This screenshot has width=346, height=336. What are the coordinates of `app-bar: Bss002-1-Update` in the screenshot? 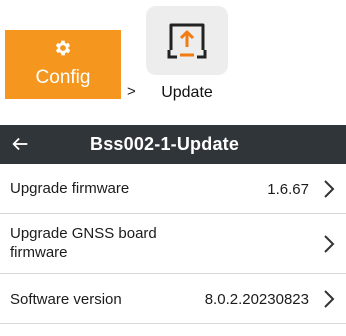 It's located at (173, 144).